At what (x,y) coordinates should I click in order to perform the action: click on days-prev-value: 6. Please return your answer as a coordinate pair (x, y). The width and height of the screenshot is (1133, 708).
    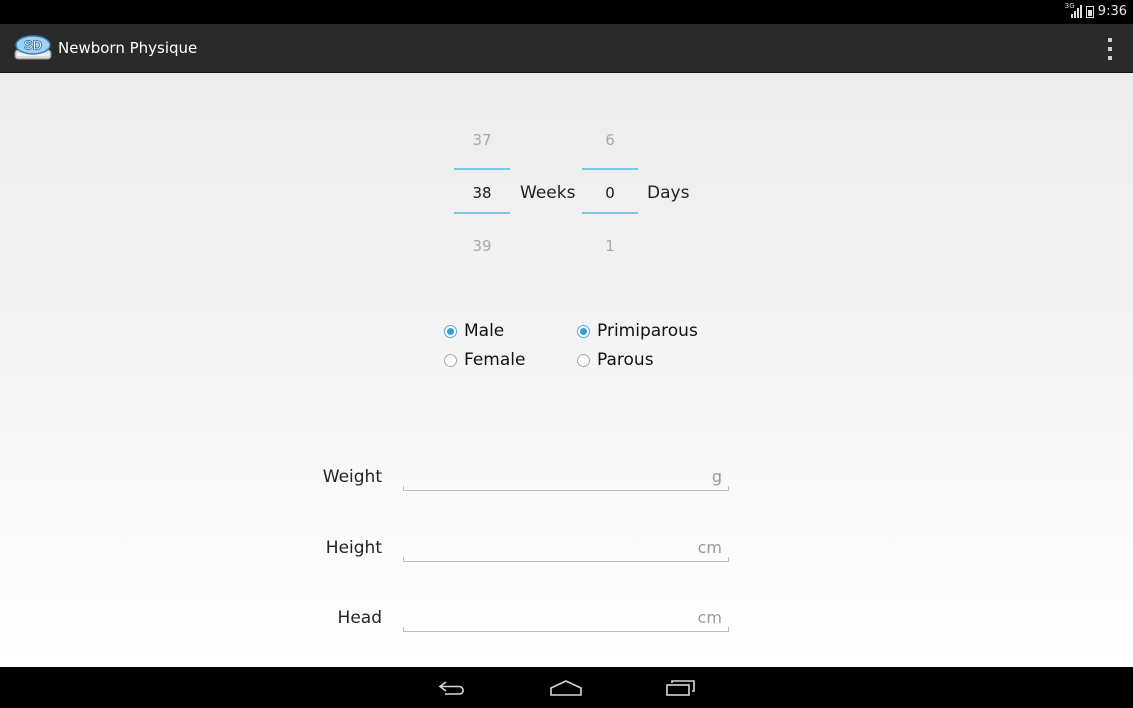
    Looking at the image, I should click on (610, 140).